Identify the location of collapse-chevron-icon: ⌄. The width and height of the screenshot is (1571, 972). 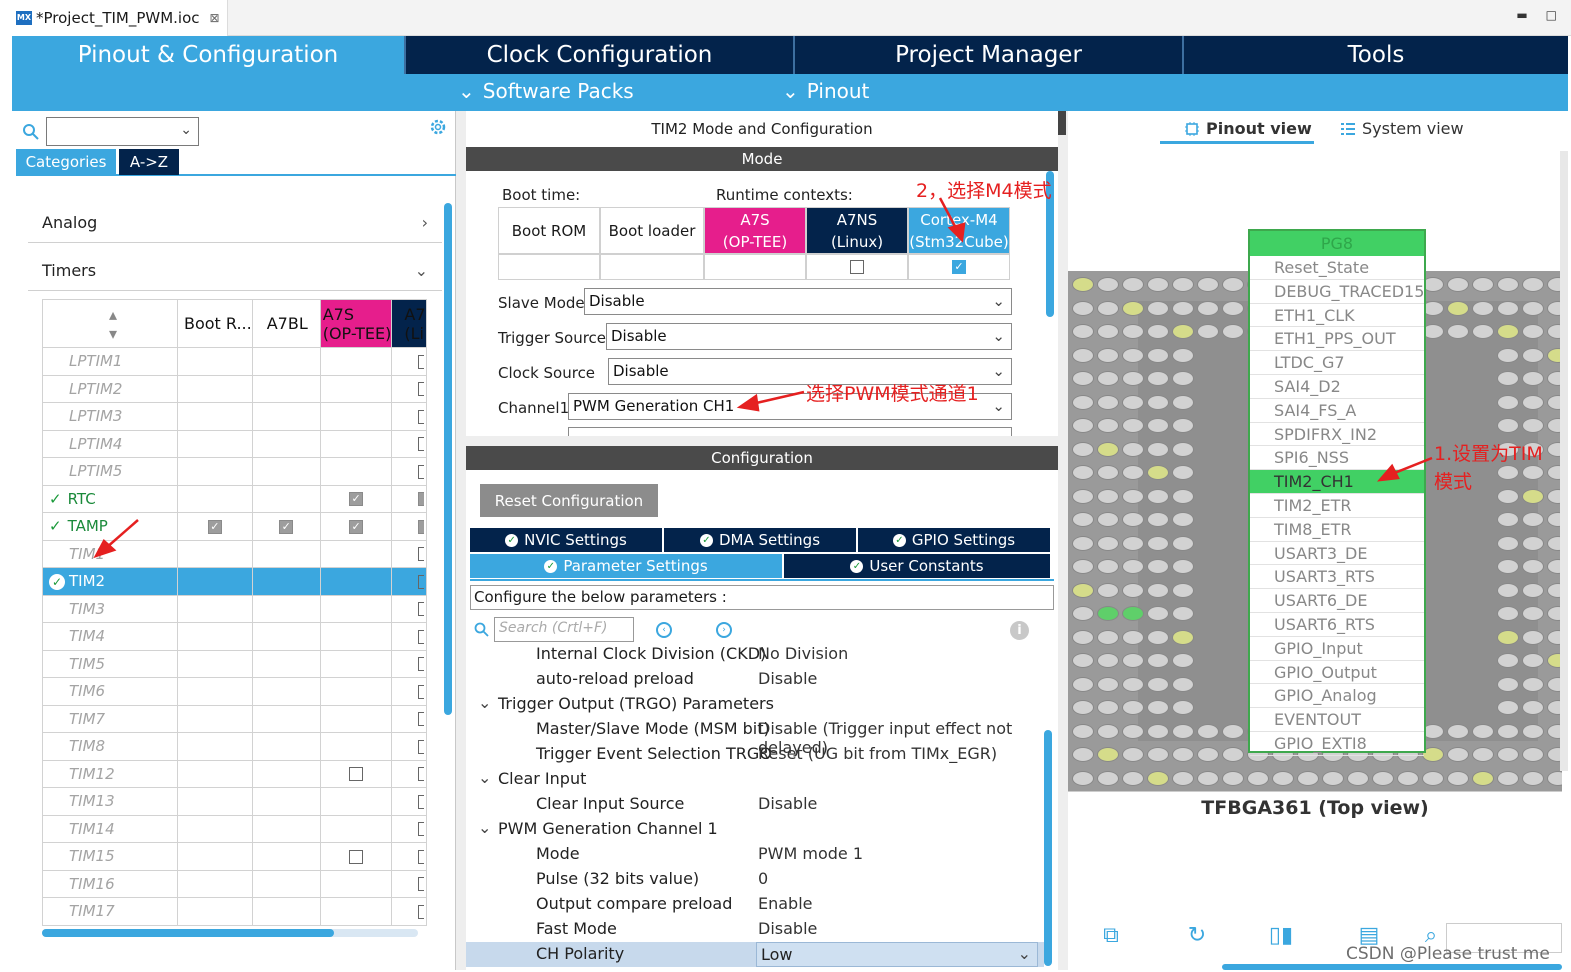
(484, 702).